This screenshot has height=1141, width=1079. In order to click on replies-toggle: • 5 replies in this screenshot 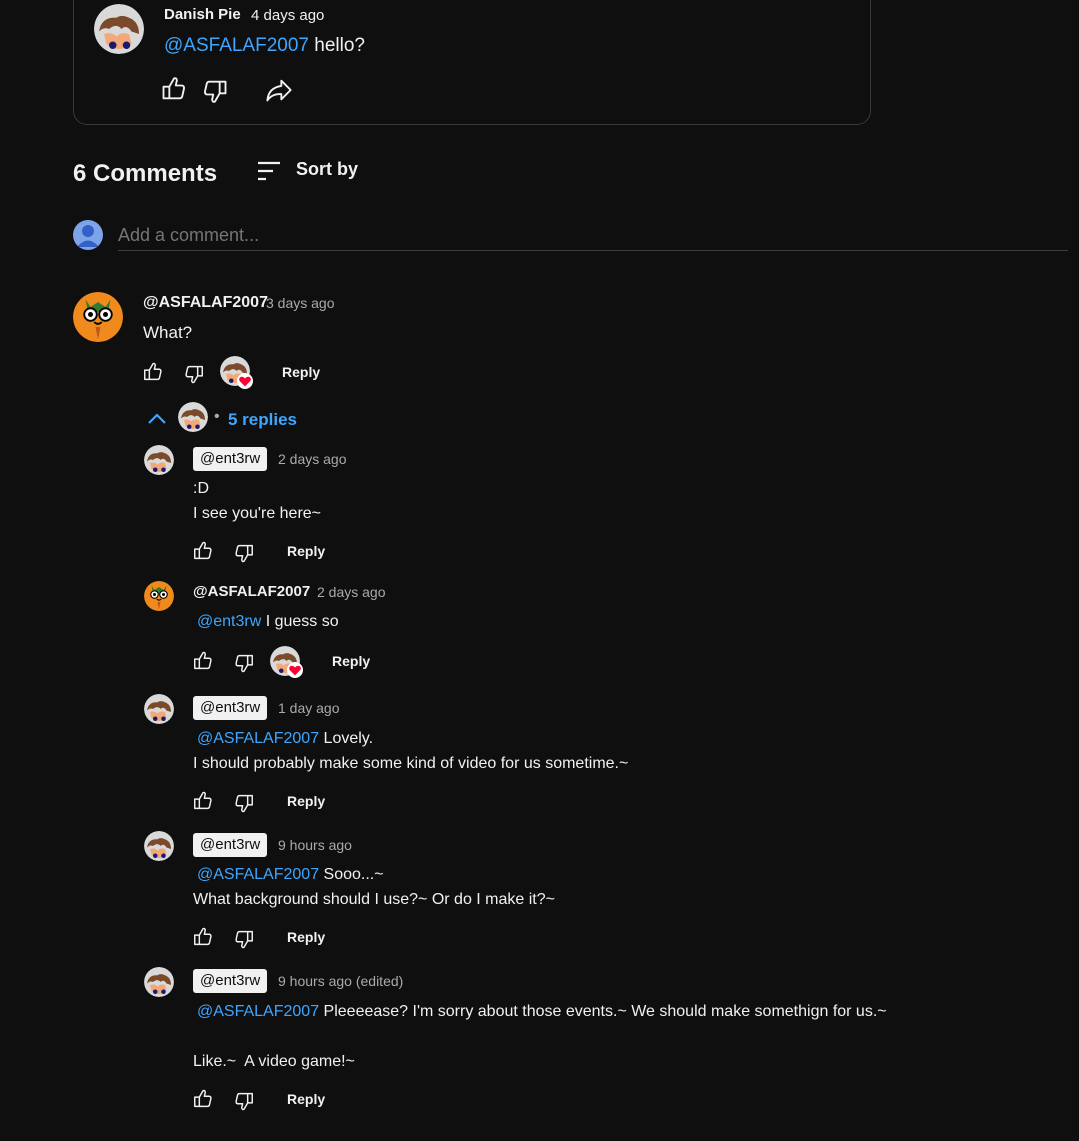, I will do `click(226, 417)`.